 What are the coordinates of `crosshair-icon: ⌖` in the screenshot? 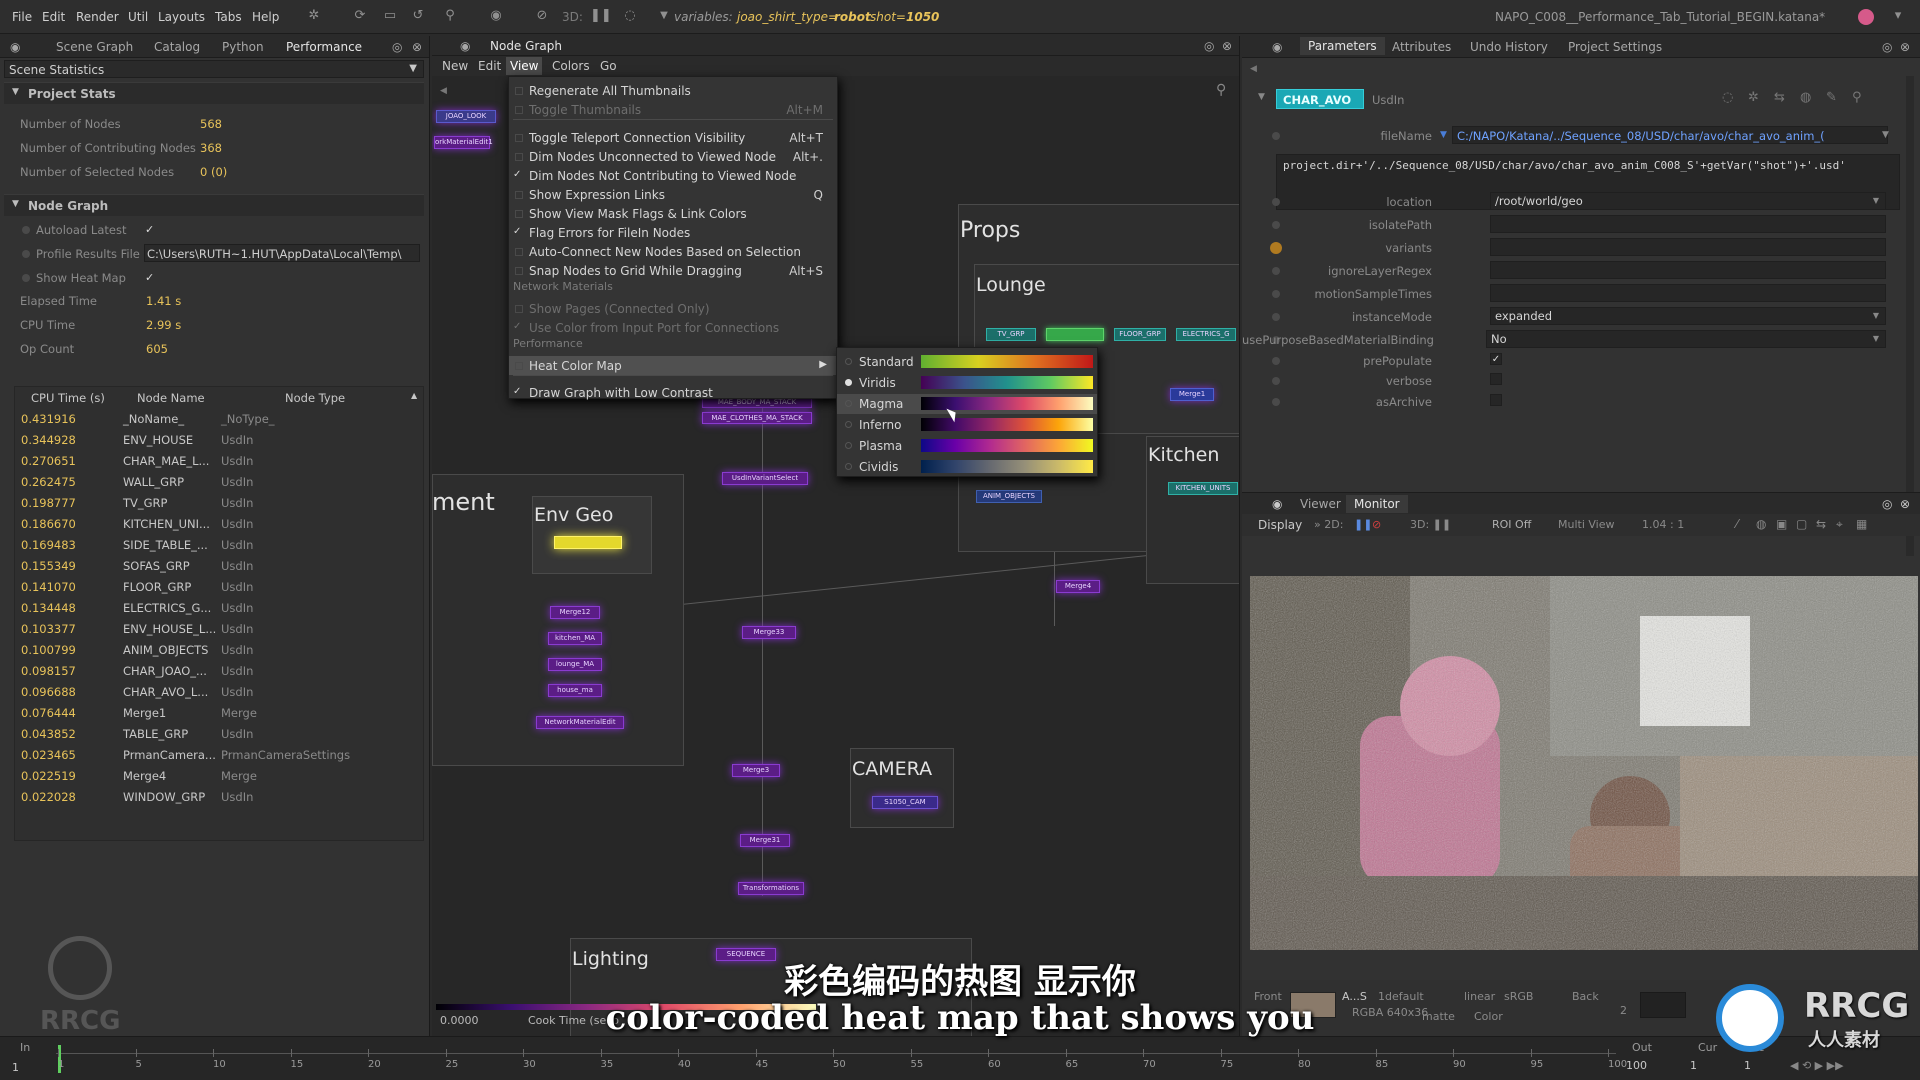 It's located at (1839, 524).